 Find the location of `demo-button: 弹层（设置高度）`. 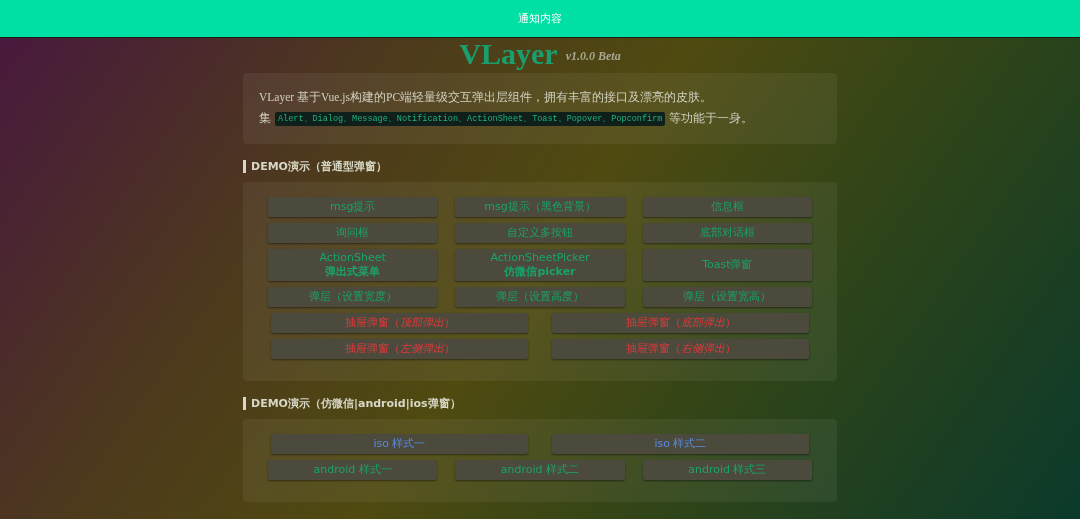

demo-button: 弹层（设置高度） is located at coordinates (540, 296).